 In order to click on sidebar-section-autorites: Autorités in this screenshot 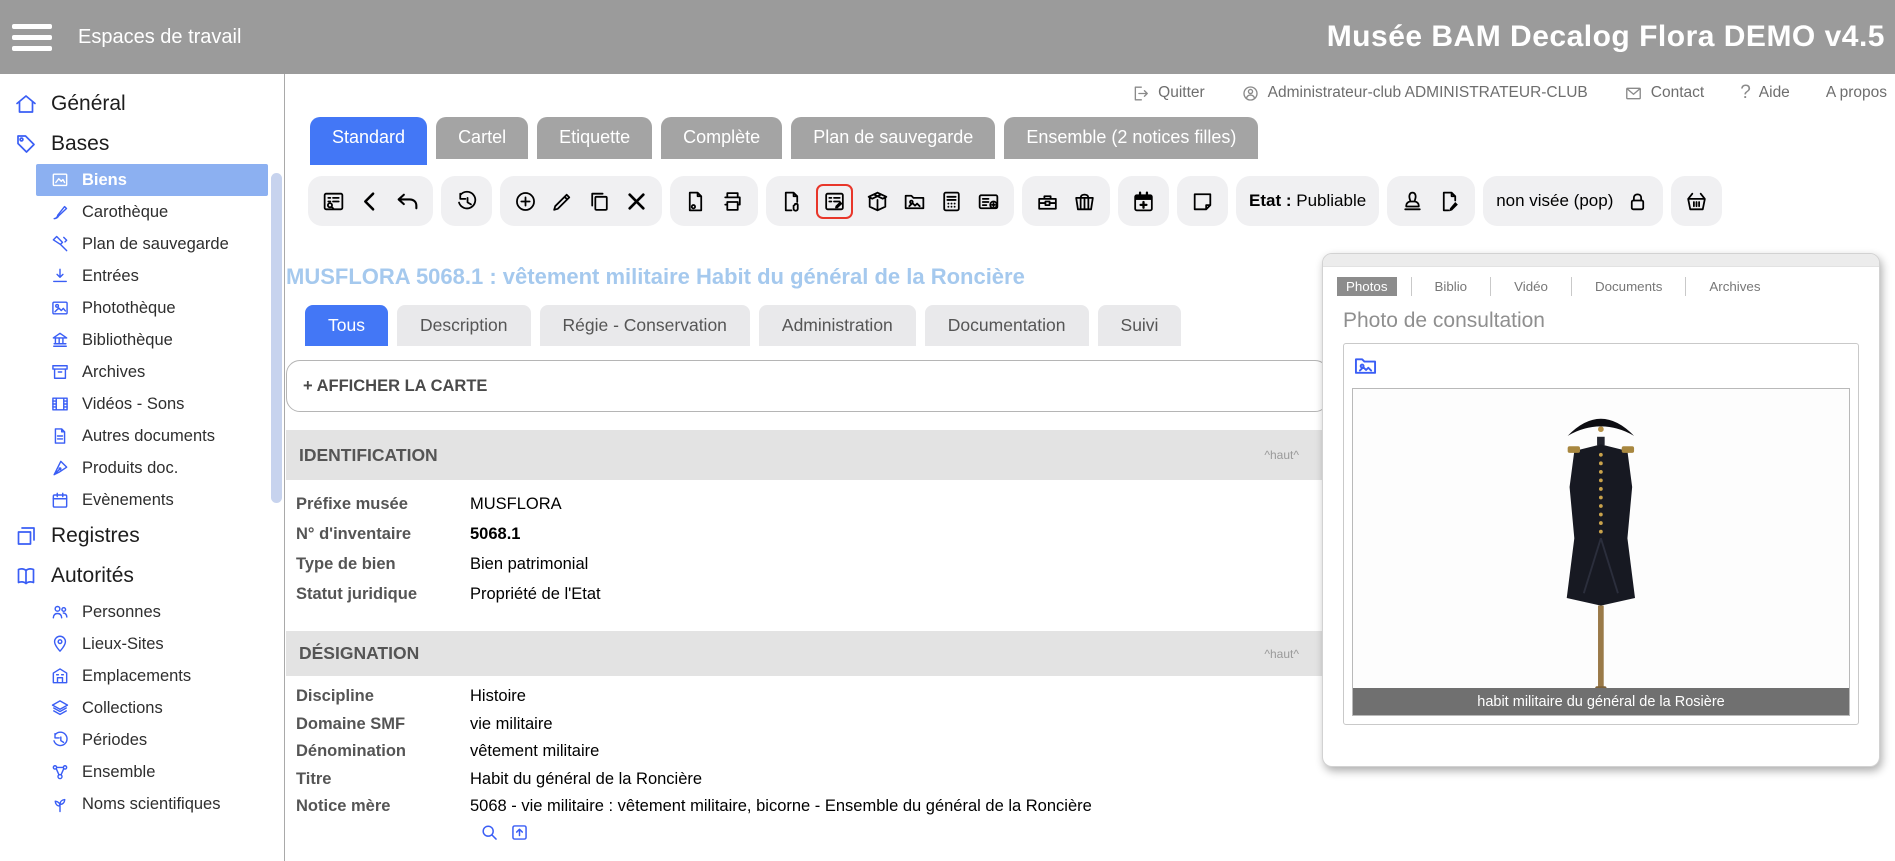, I will do `click(142, 576)`.